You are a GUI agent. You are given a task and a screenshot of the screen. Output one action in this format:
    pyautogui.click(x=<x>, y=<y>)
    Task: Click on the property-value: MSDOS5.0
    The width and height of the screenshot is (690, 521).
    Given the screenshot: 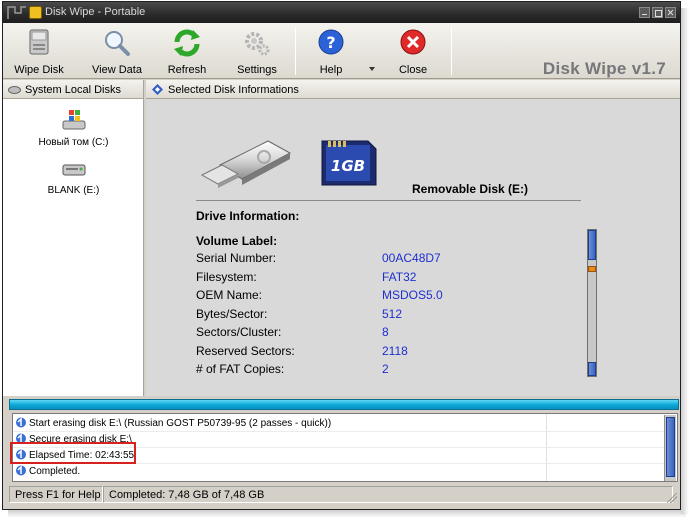 What is the action you would take?
    pyautogui.click(x=412, y=295)
    